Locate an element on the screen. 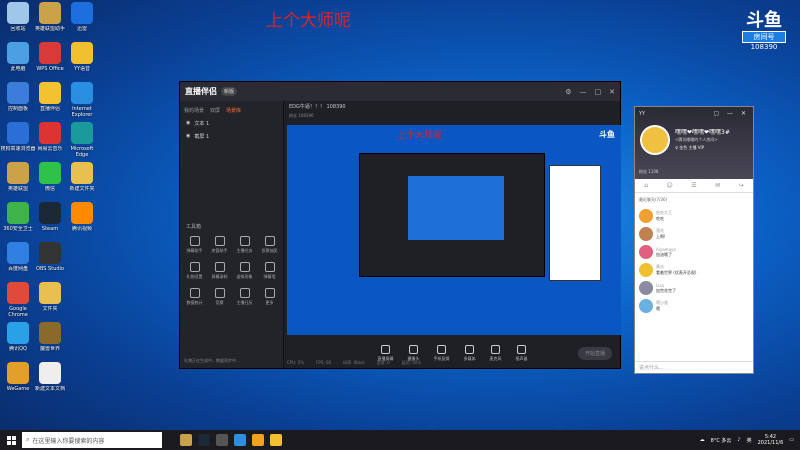  tab-dual-screen: 双屏 is located at coordinates (215, 110).